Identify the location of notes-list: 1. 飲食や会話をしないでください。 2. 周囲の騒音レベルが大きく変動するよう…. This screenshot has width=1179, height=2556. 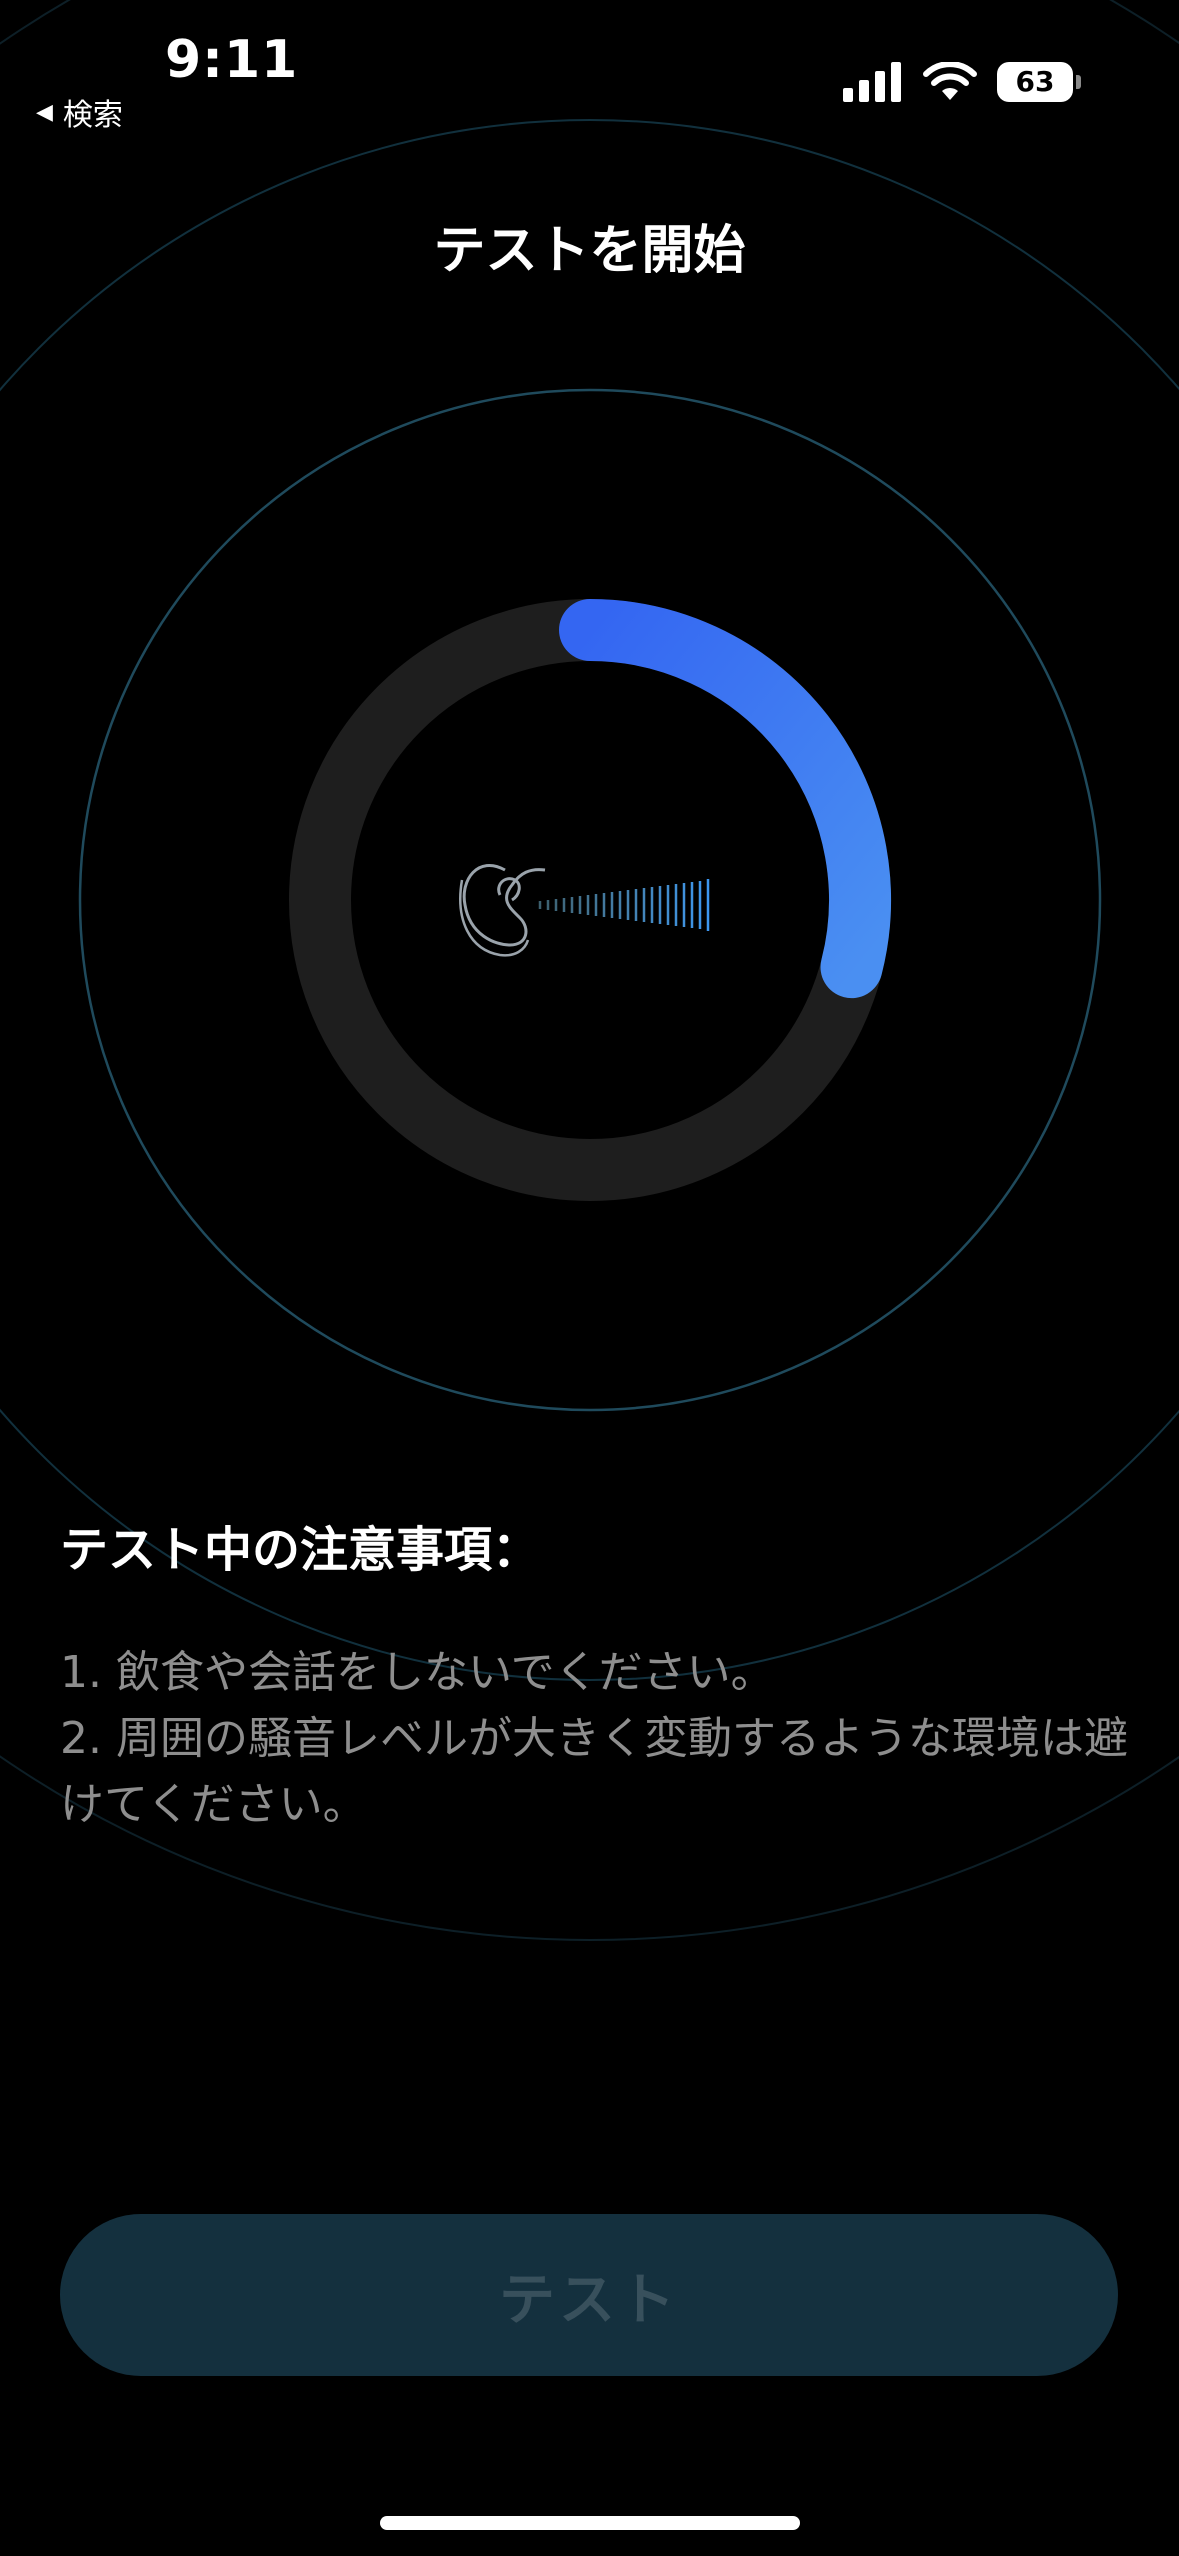
(600, 1739).